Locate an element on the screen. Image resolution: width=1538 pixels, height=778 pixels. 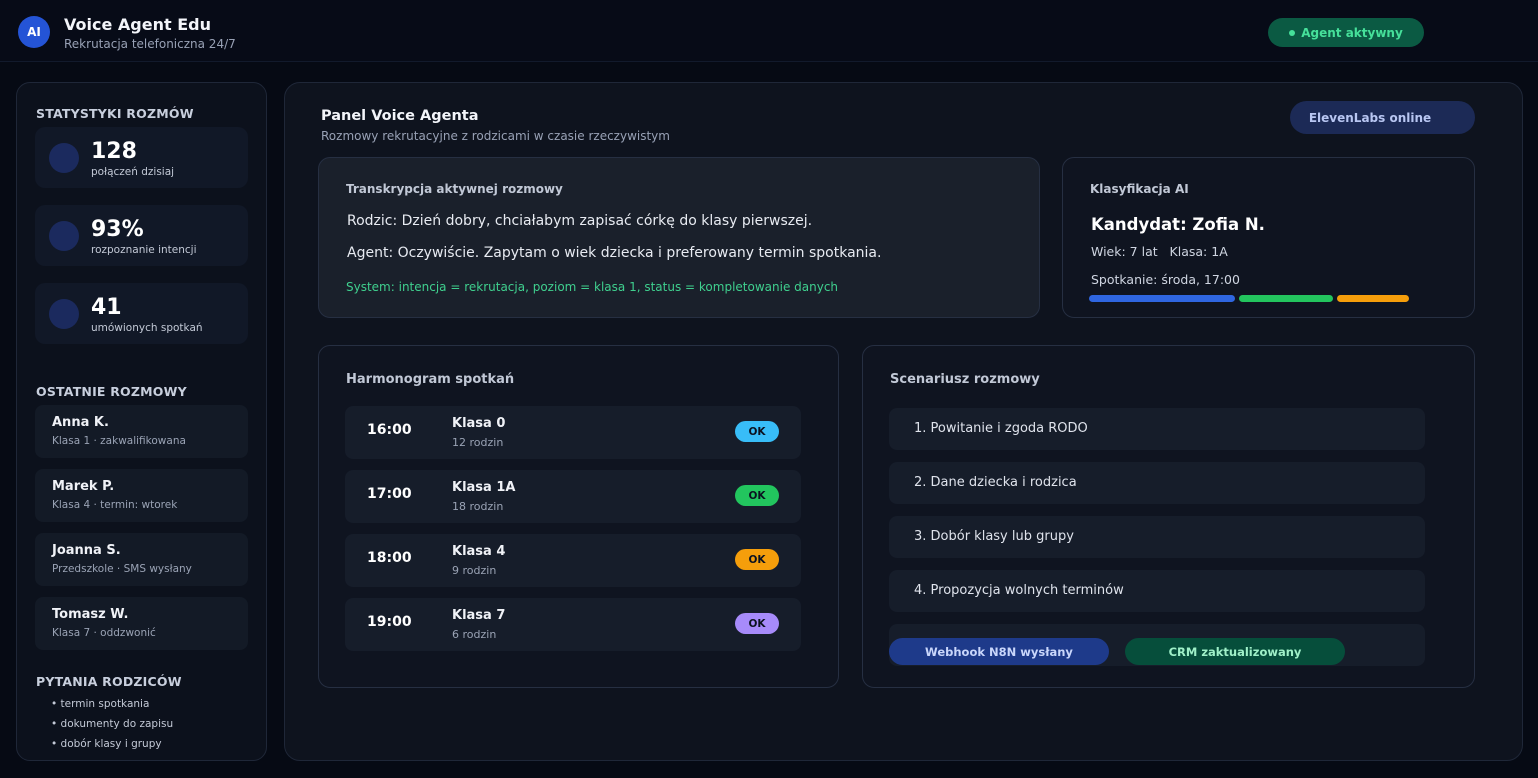
stats-heading: STATYSTYKI ROZMÓW is located at coordinates (115, 113).